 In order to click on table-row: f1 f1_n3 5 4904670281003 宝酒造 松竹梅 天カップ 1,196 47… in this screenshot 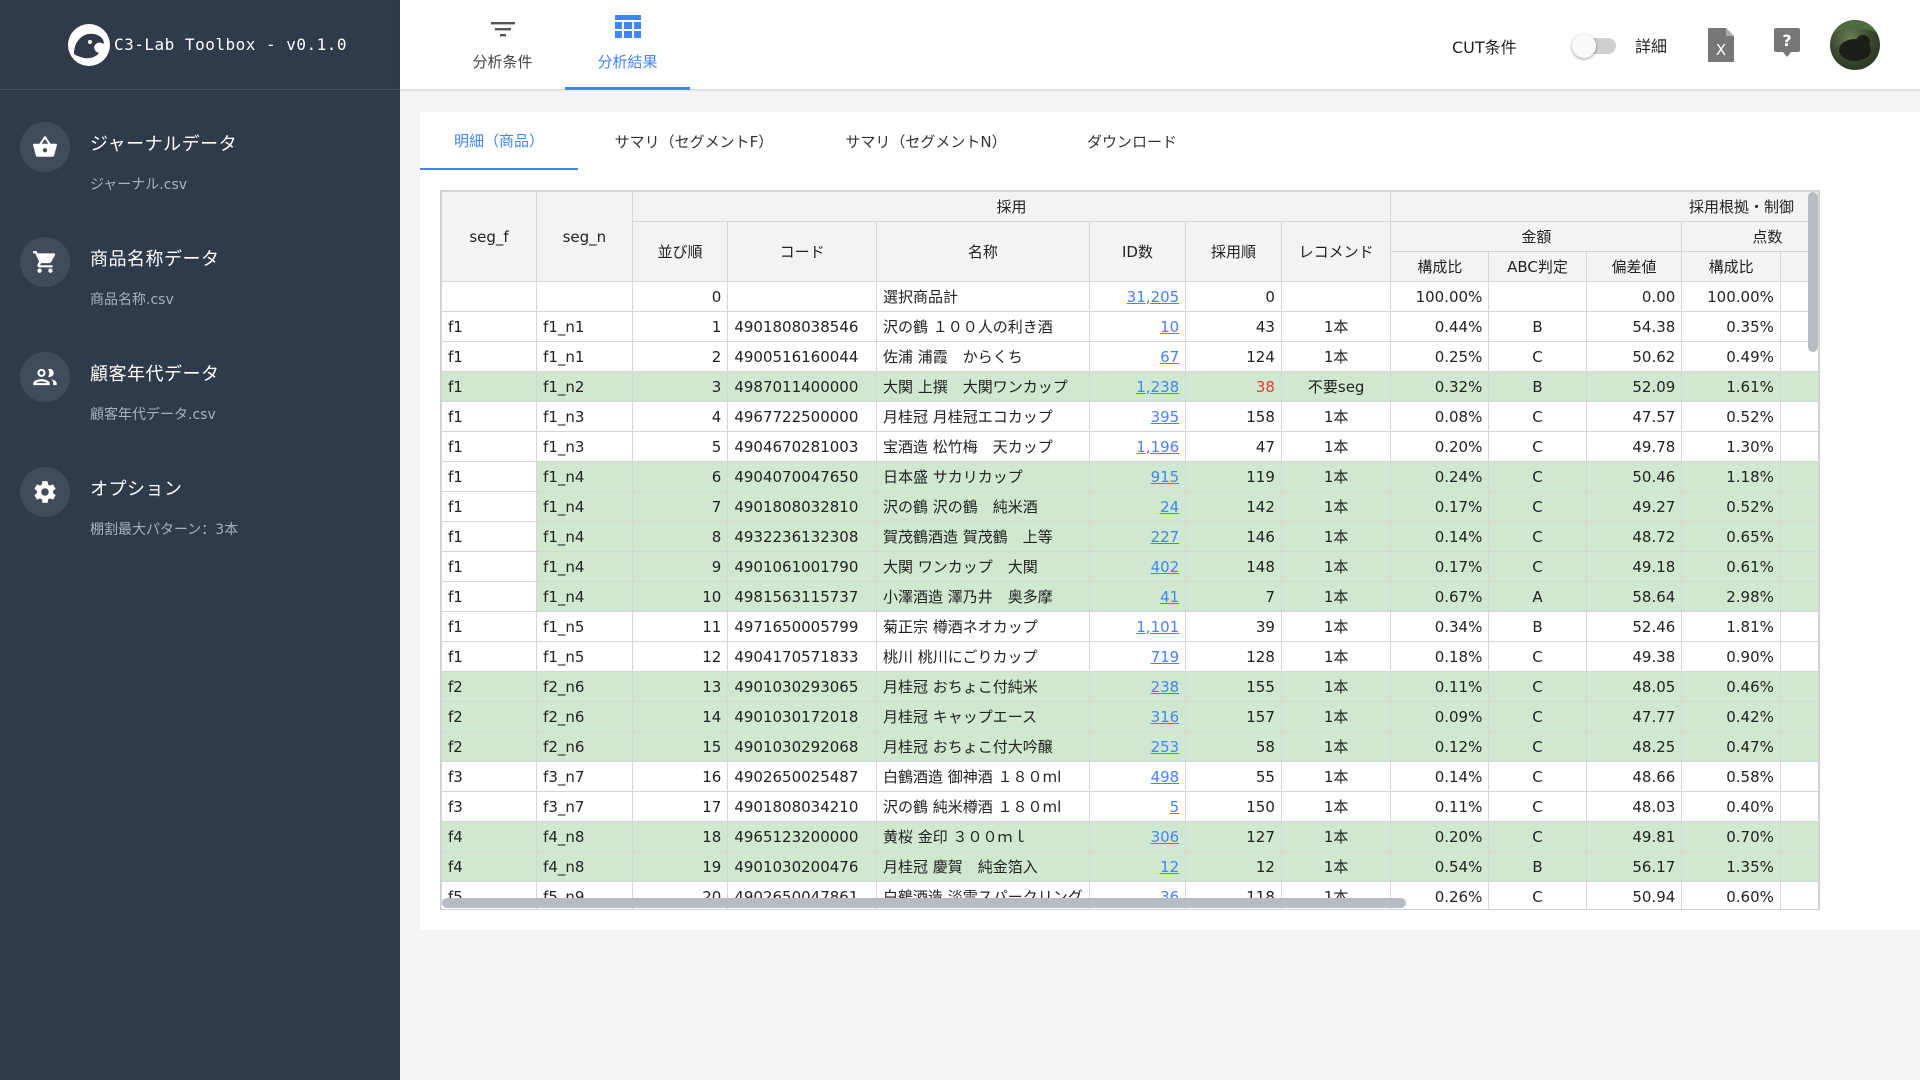, I will do `click(1130, 446)`.